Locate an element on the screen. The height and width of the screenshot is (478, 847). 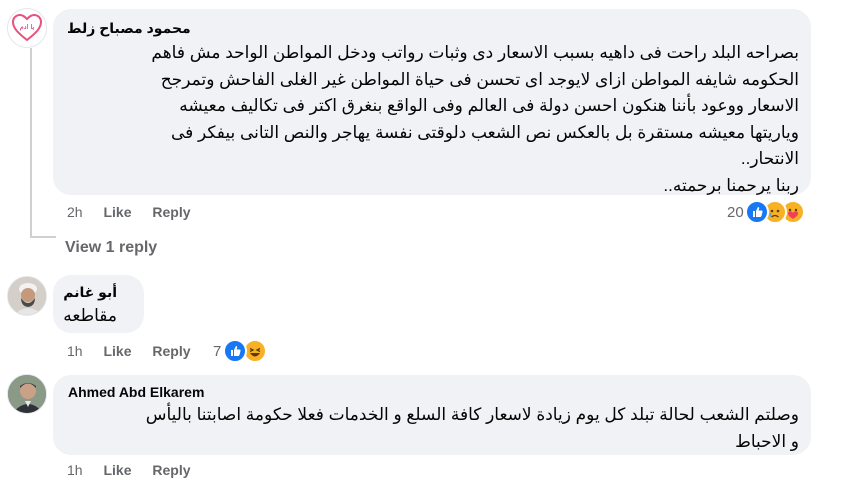
comment-text: مقاطعه is located at coordinates (90, 315).